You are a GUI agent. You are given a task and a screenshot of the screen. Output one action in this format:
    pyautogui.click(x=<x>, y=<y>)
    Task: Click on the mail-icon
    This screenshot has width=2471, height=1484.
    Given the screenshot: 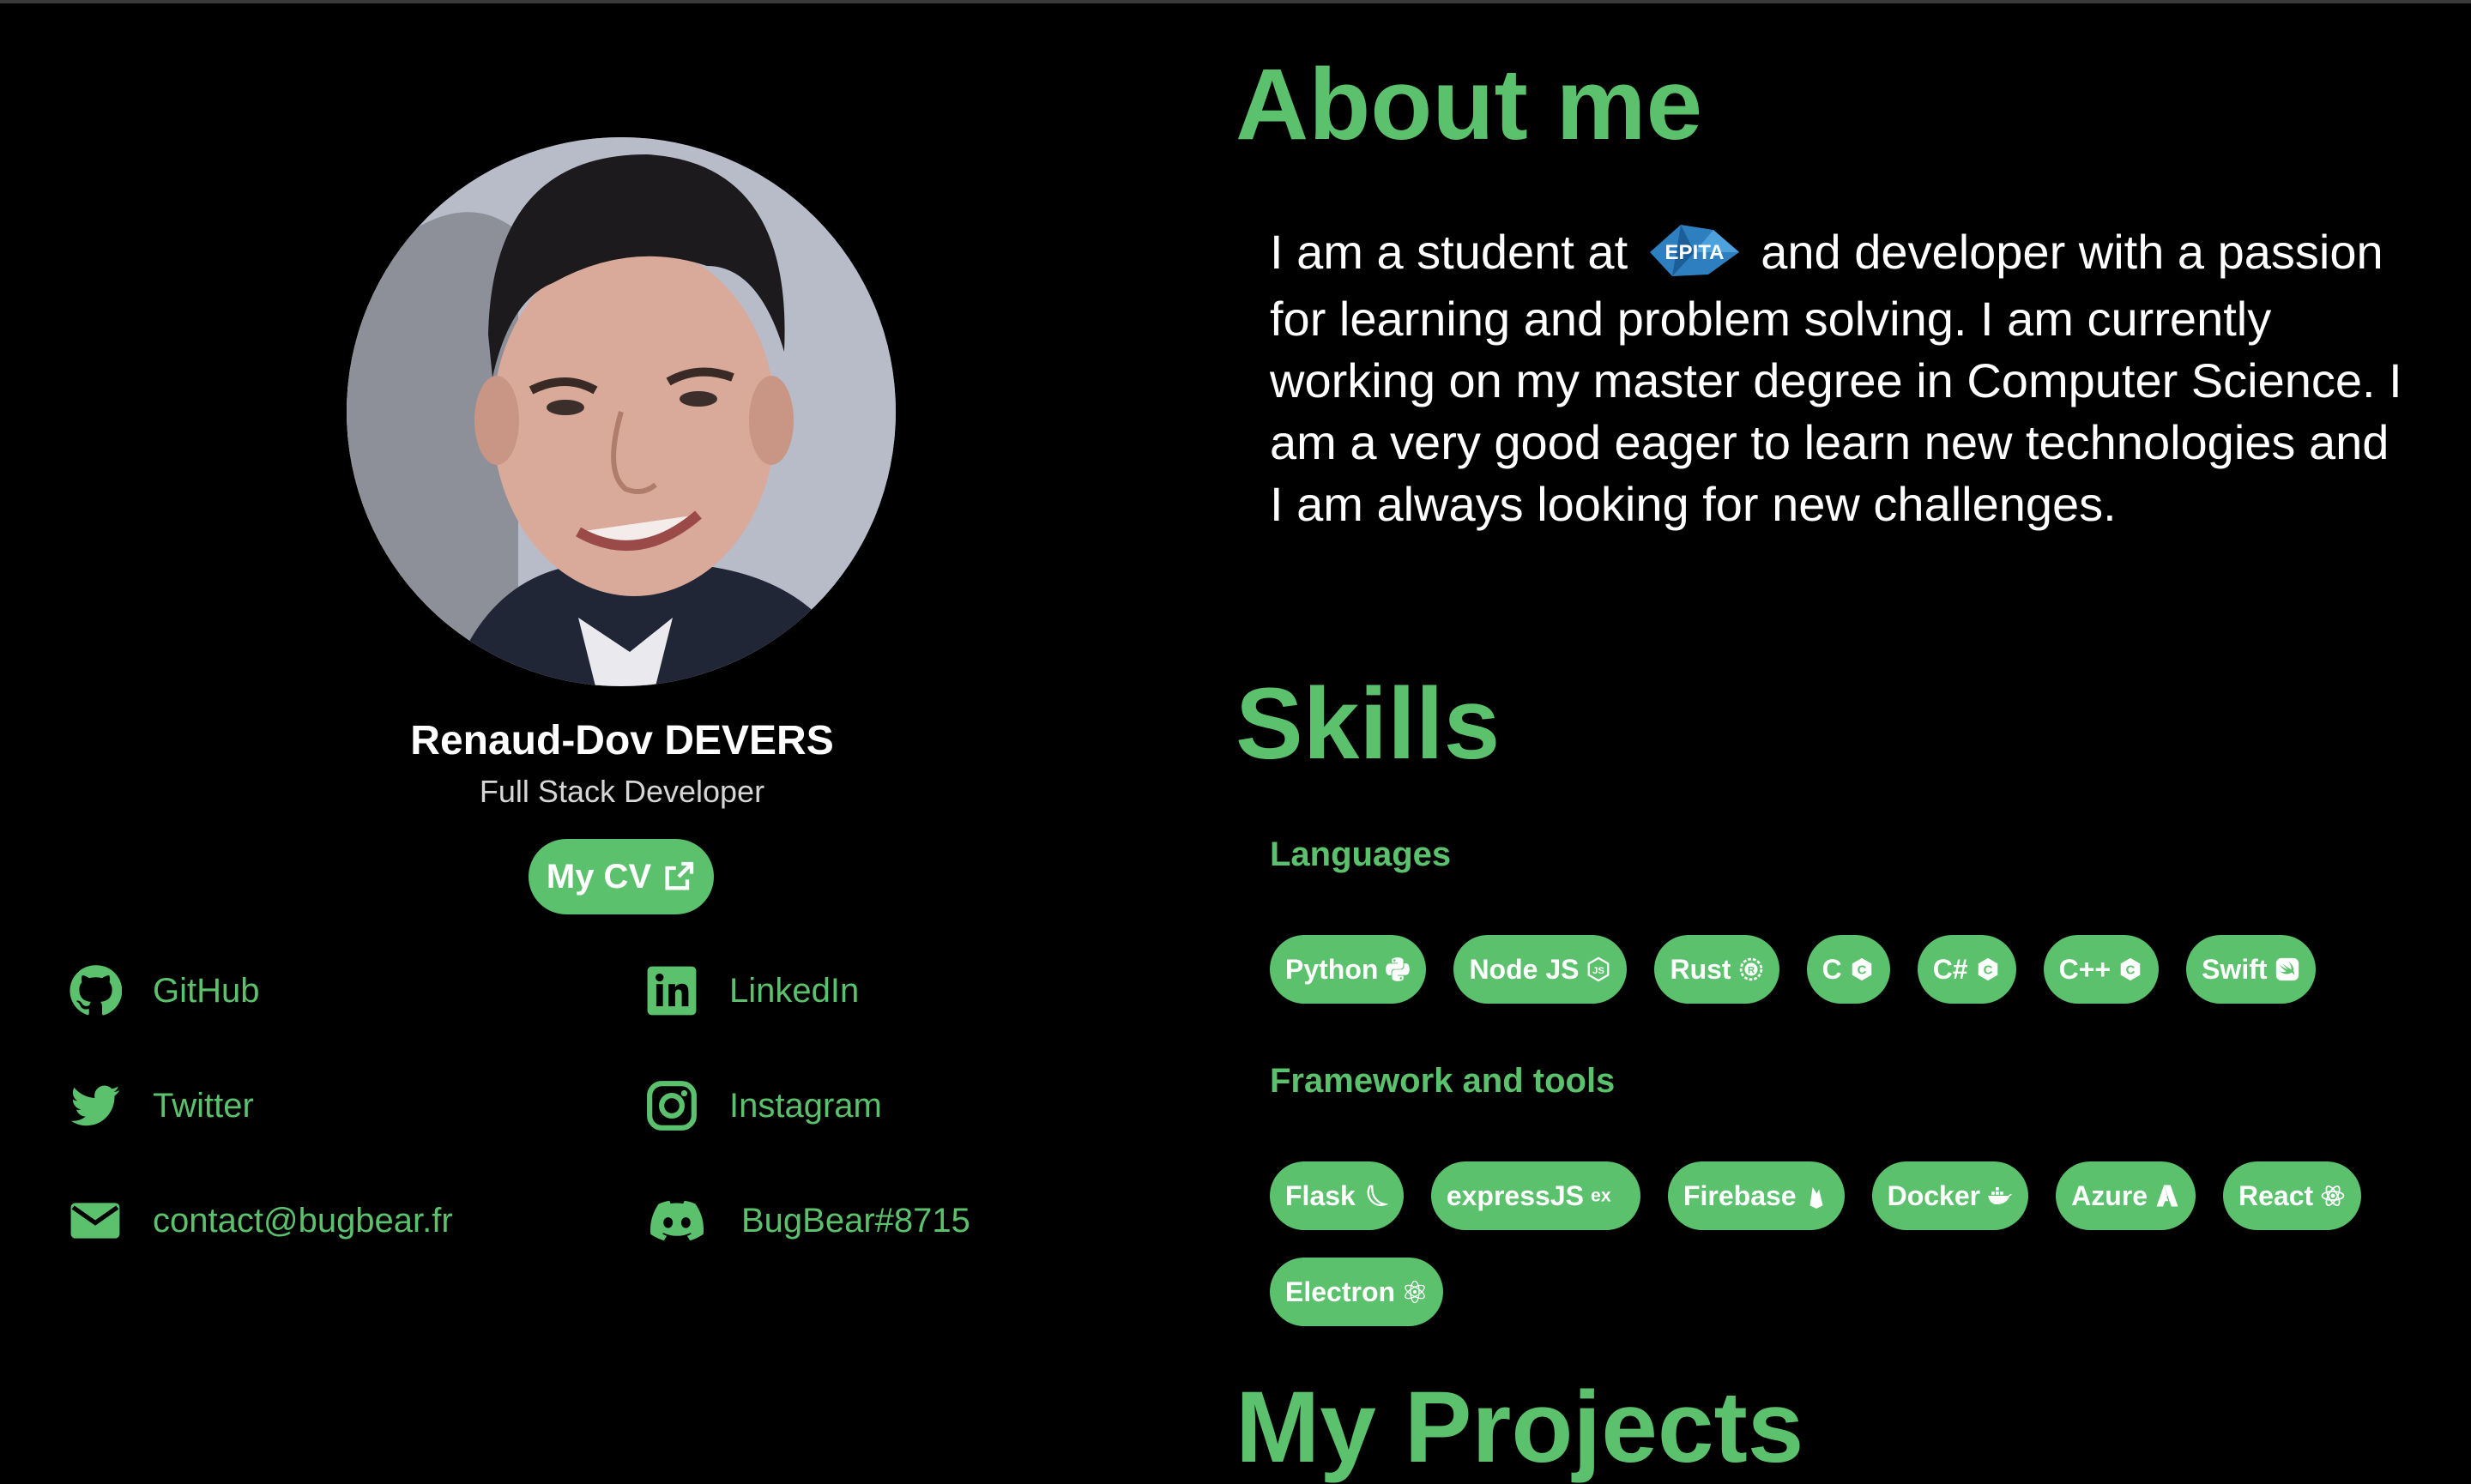 What is the action you would take?
    pyautogui.click(x=95, y=1220)
    